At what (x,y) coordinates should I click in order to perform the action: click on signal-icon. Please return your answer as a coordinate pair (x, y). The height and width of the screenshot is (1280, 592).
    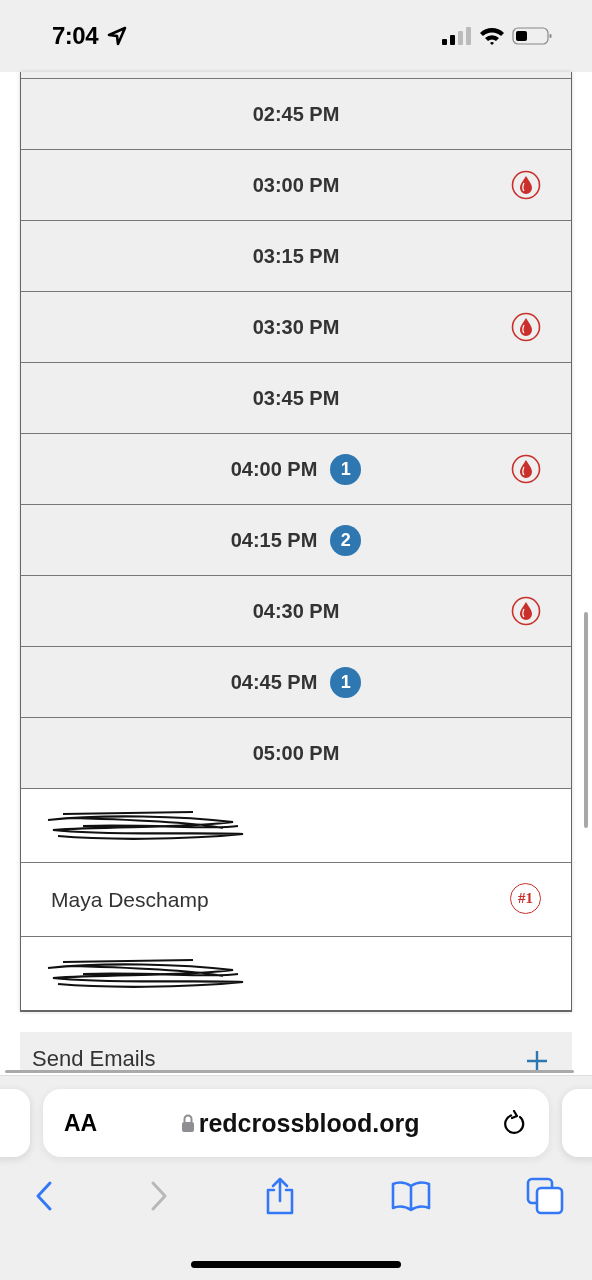
    Looking at the image, I should click on (457, 36).